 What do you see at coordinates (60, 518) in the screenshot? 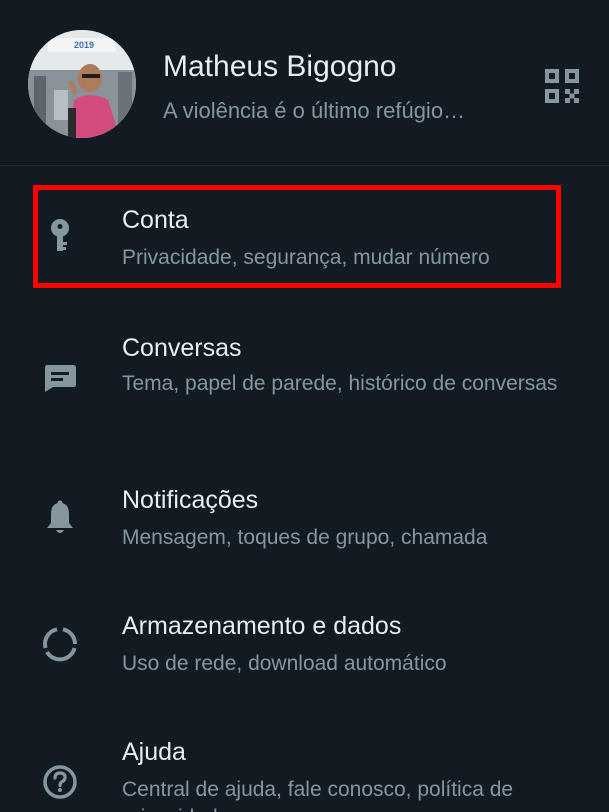
I see `bell-icon` at bounding box center [60, 518].